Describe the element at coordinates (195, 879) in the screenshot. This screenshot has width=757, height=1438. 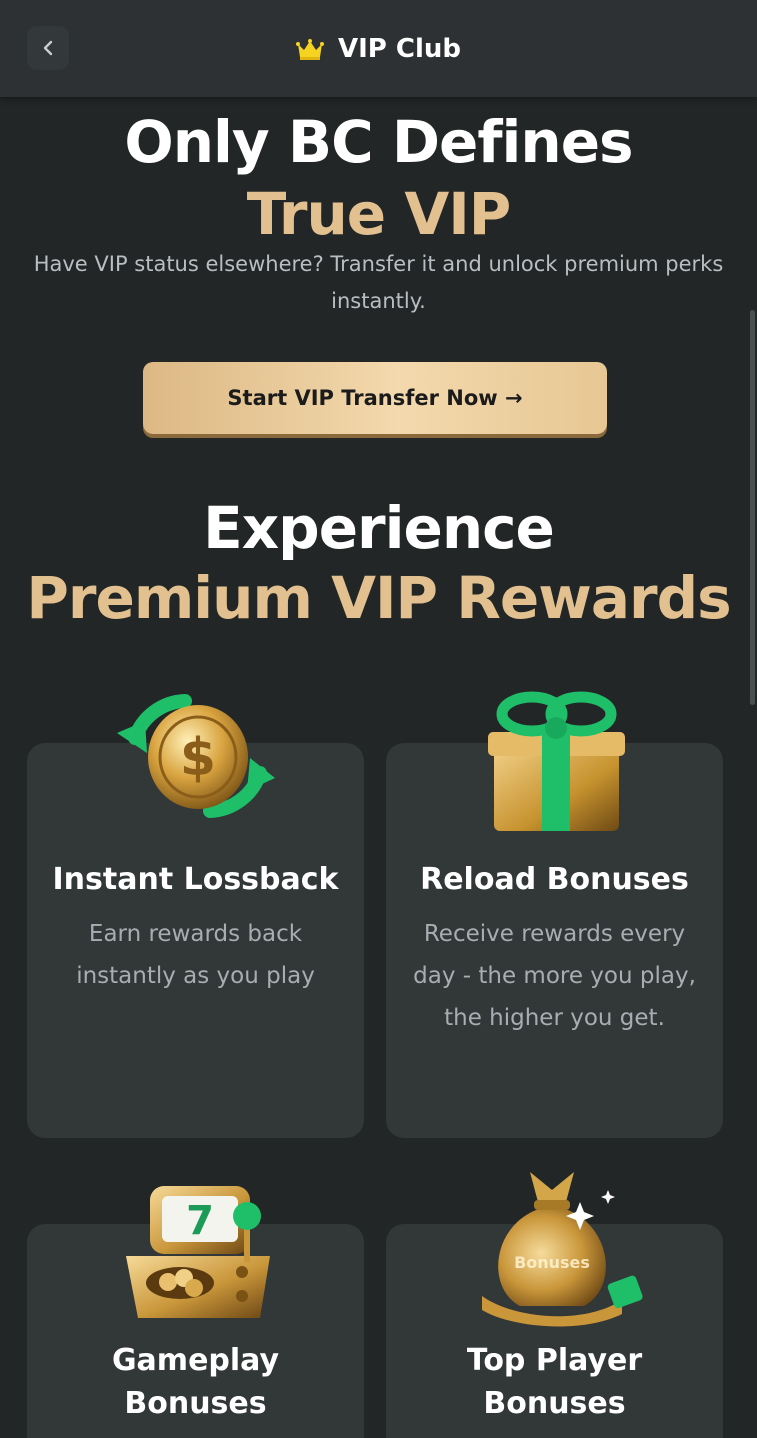
I see `card-title: Instant Lossback` at that location.